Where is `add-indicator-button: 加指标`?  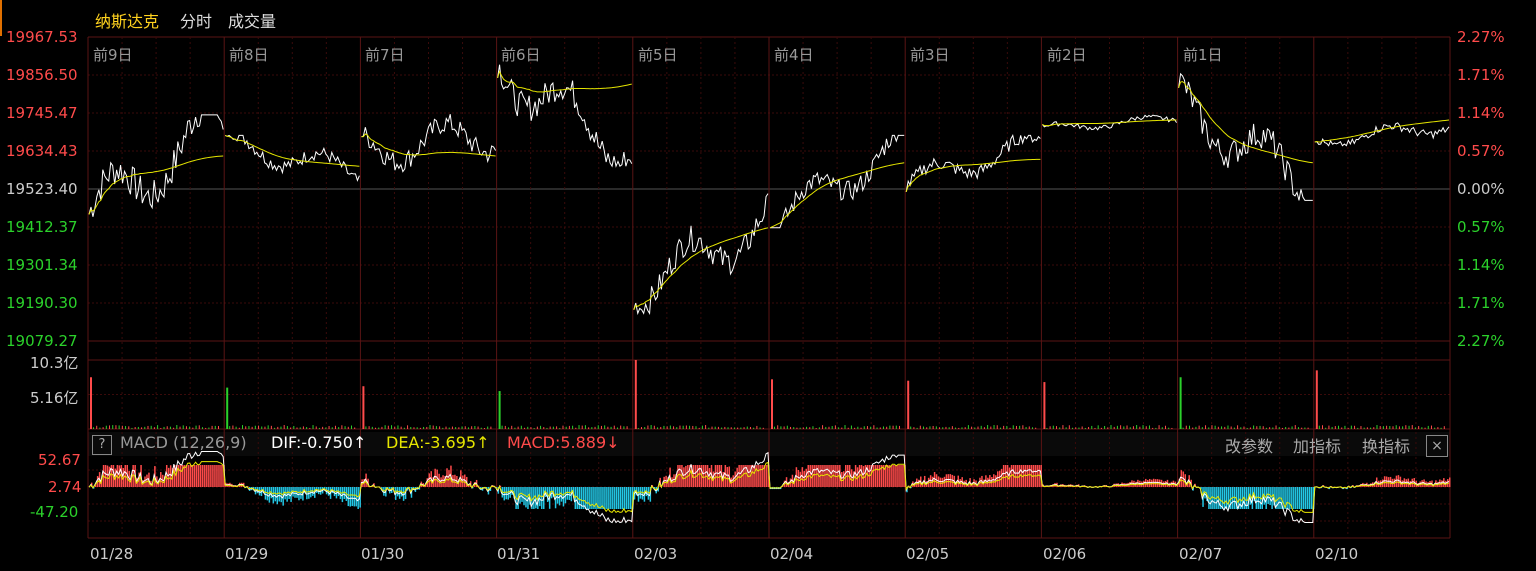
add-indicator-button: 加指标 is located at coordinates (1317, 445).